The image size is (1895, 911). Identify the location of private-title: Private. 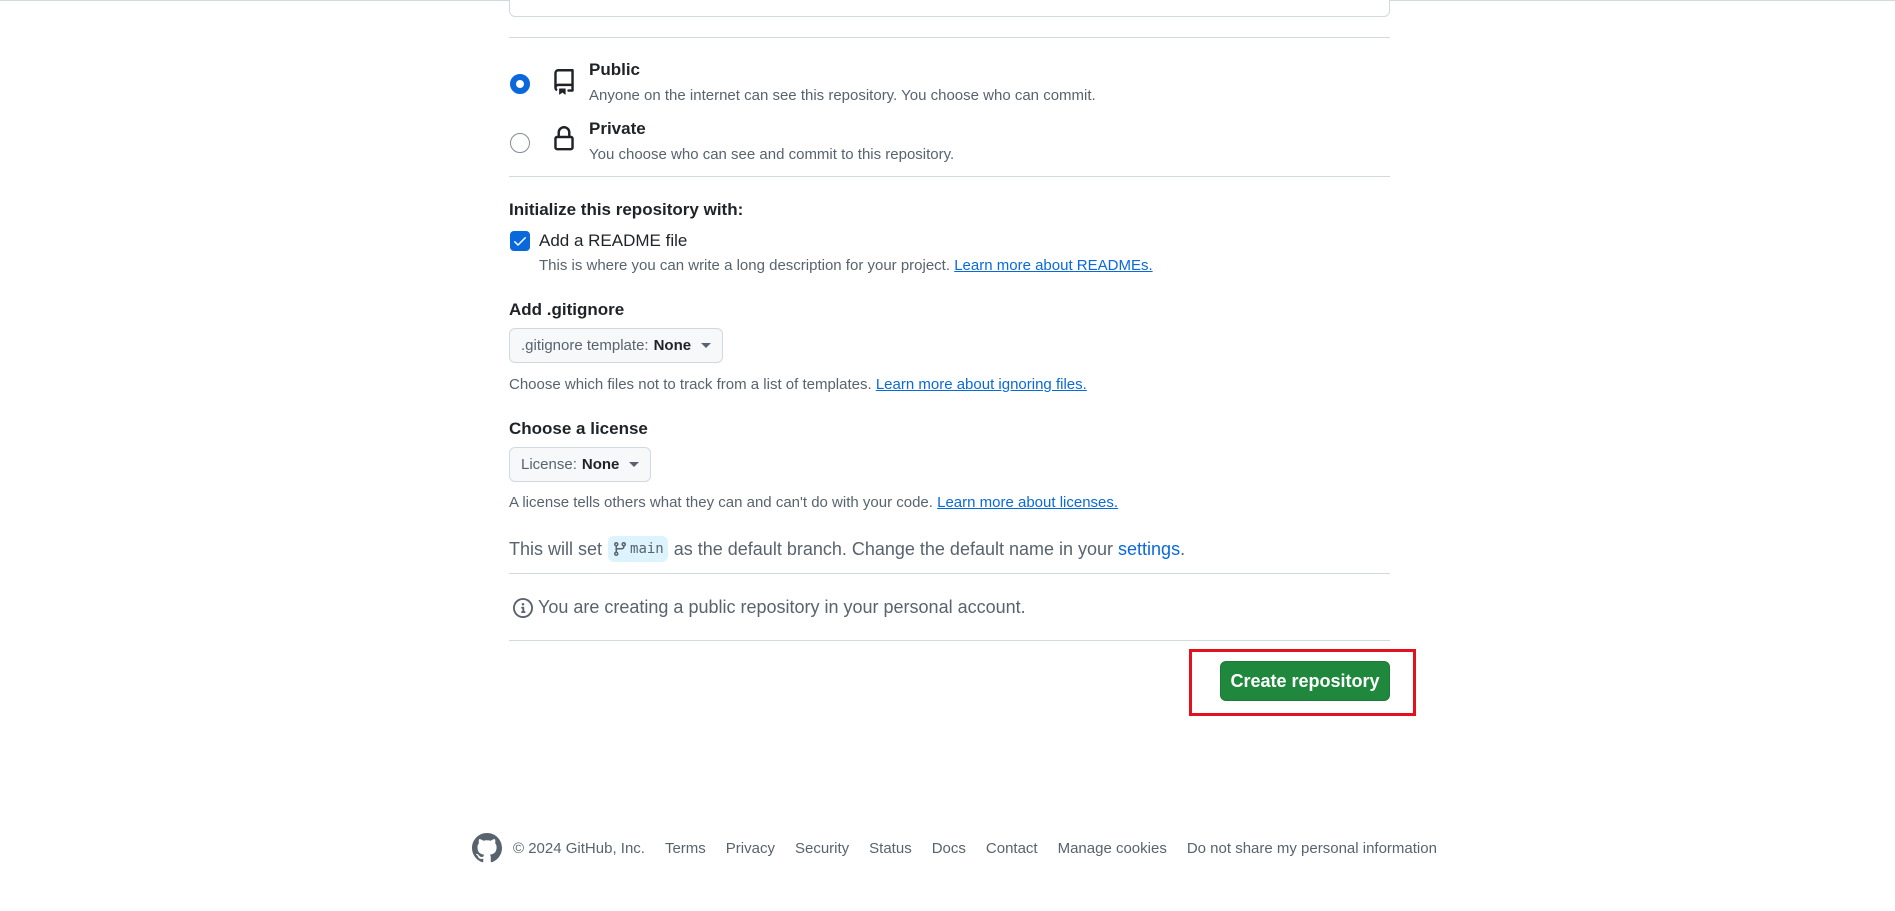
(617, 128).